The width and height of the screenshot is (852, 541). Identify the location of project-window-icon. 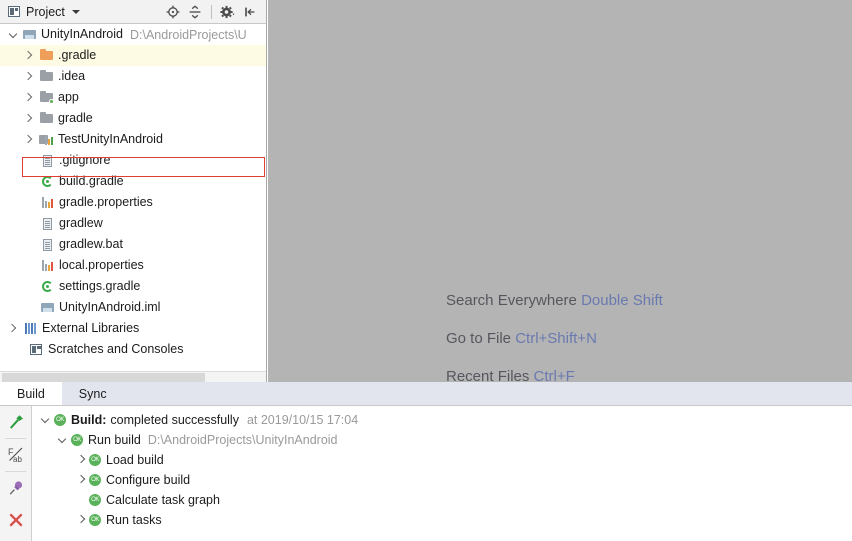
(14, 11).